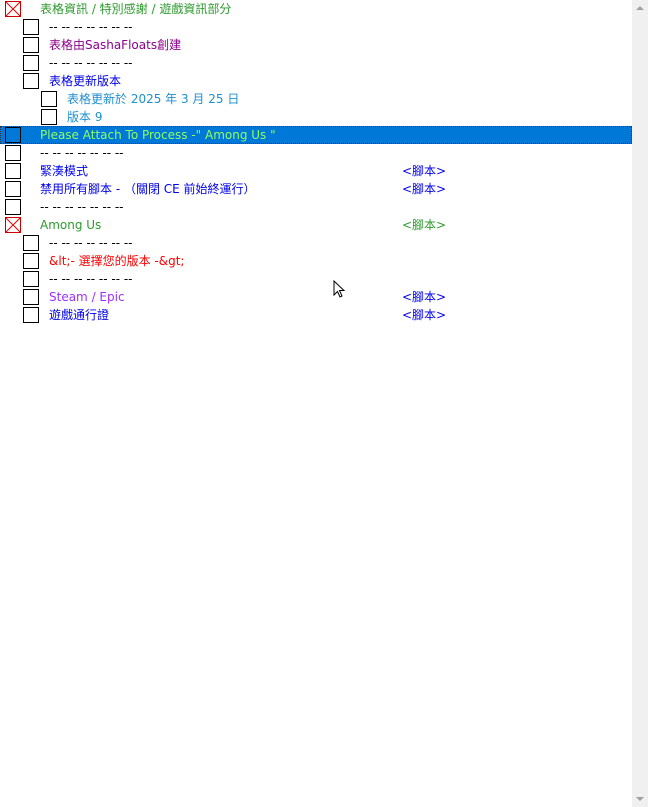  I want to click on table-row: 表格更新於 2025 年 3 月 25 日, so click(316, 99).